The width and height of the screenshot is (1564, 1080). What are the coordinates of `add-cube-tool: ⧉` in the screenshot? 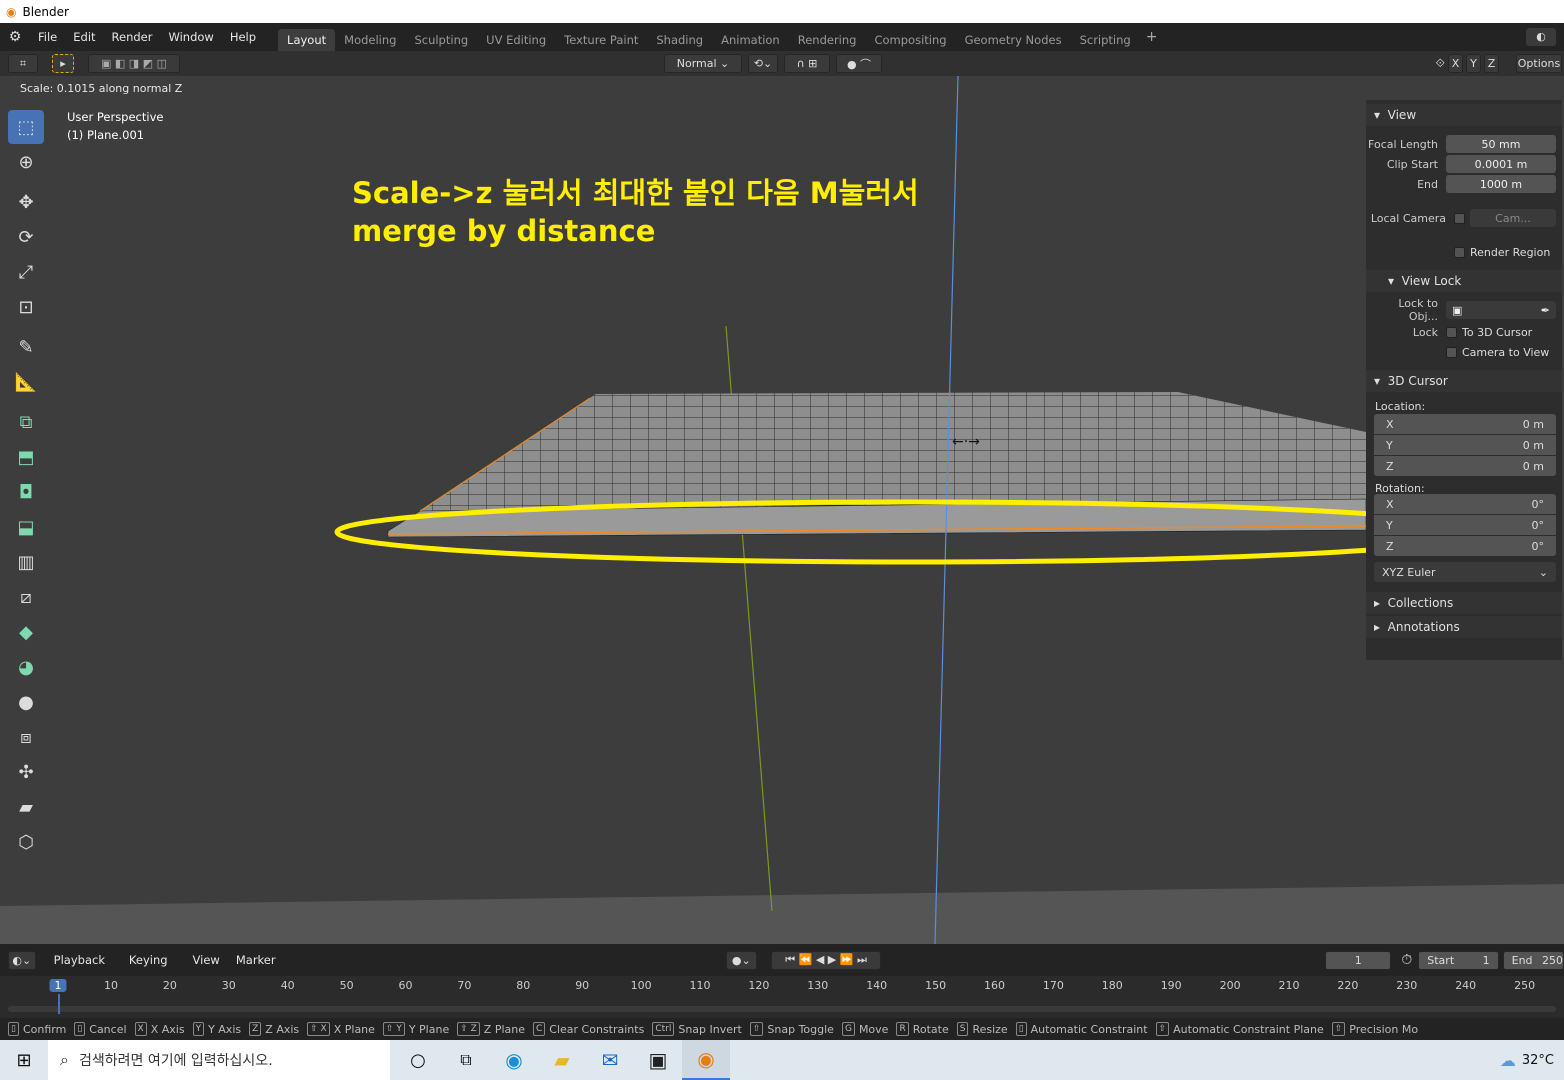 It's located at (26, 422).